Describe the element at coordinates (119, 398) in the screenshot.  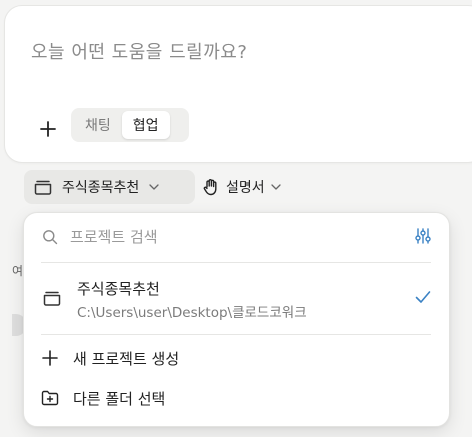
I see `choose-folder-label: 다른 폴더 선택` at that location.